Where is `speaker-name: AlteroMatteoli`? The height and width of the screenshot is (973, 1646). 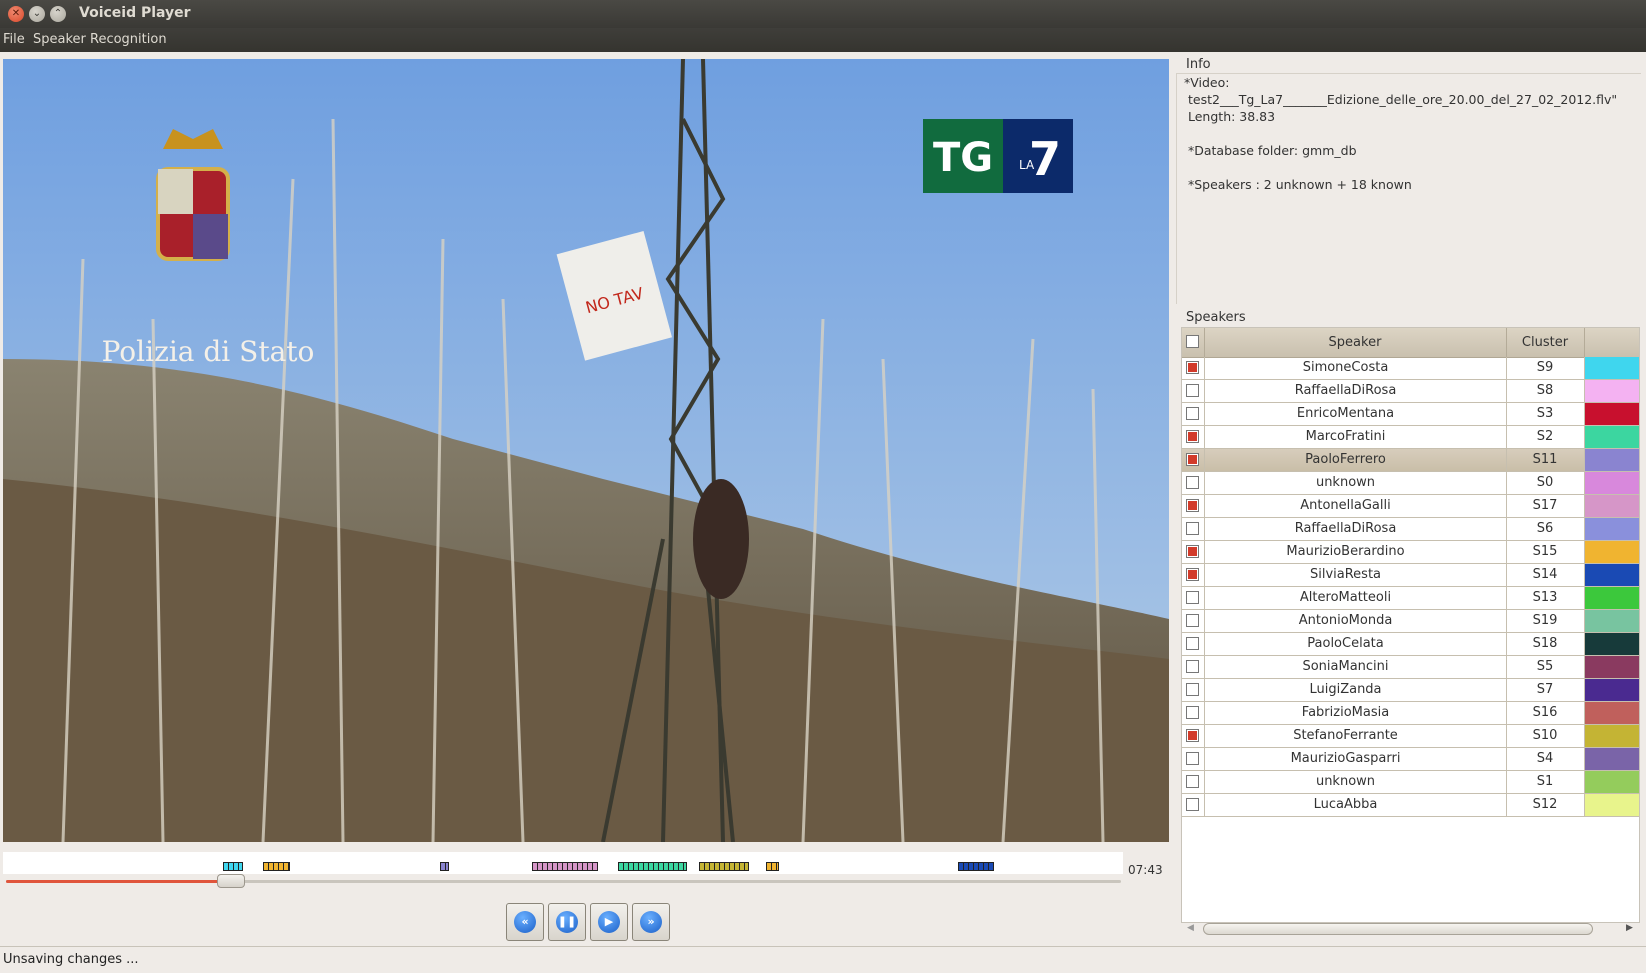 speaker-name: AlteroMatteoli is located at coordinates (1345, 597).